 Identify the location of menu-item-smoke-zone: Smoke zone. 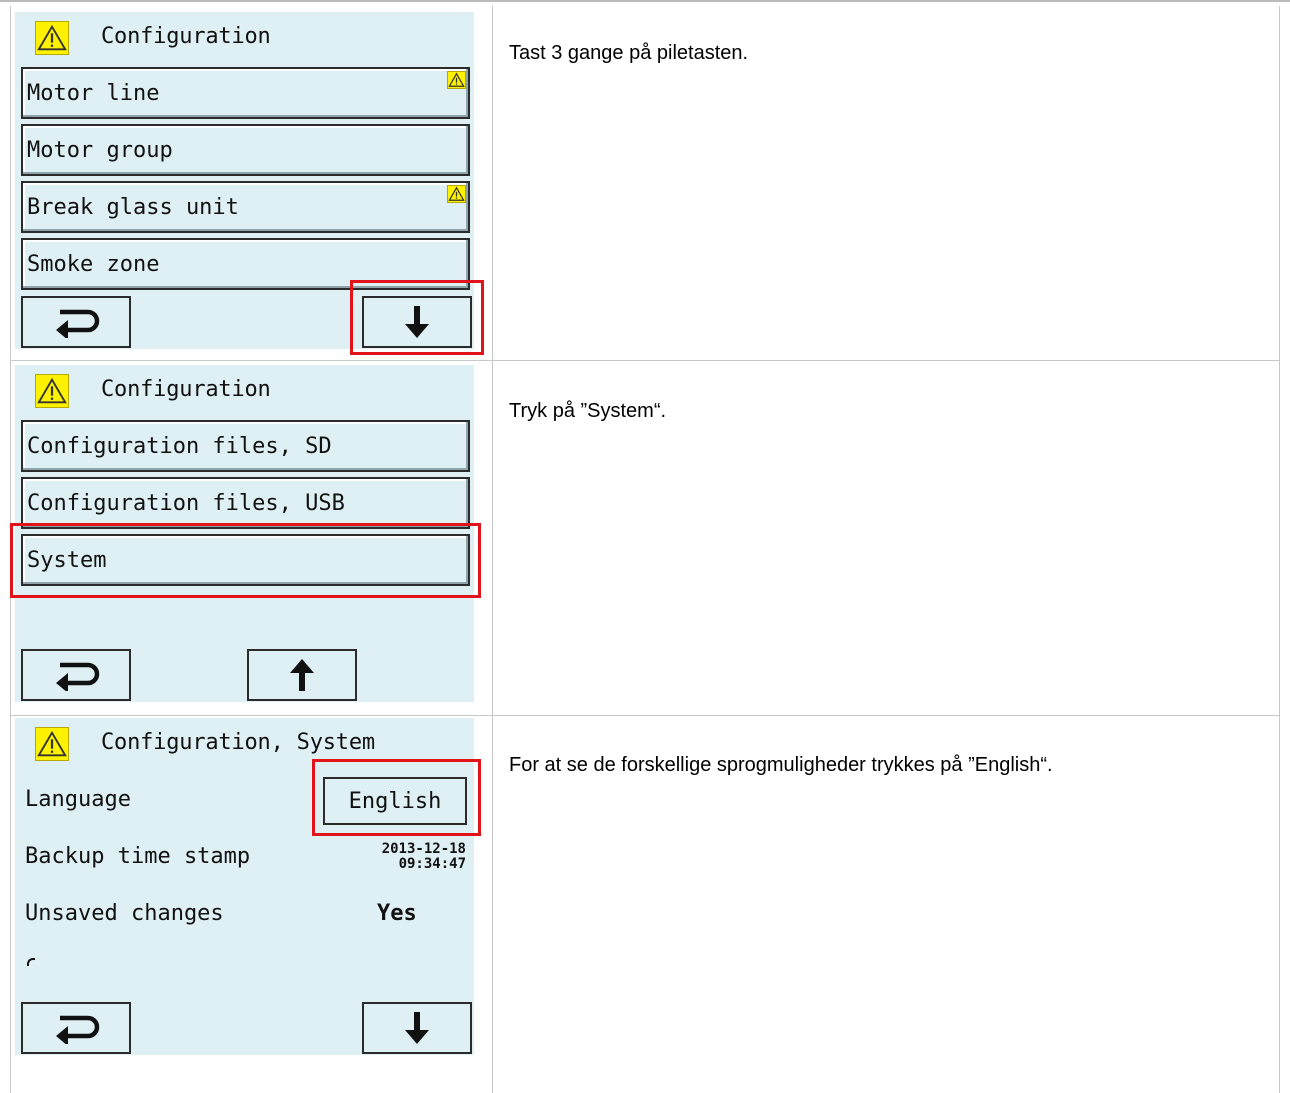
(245, 264).